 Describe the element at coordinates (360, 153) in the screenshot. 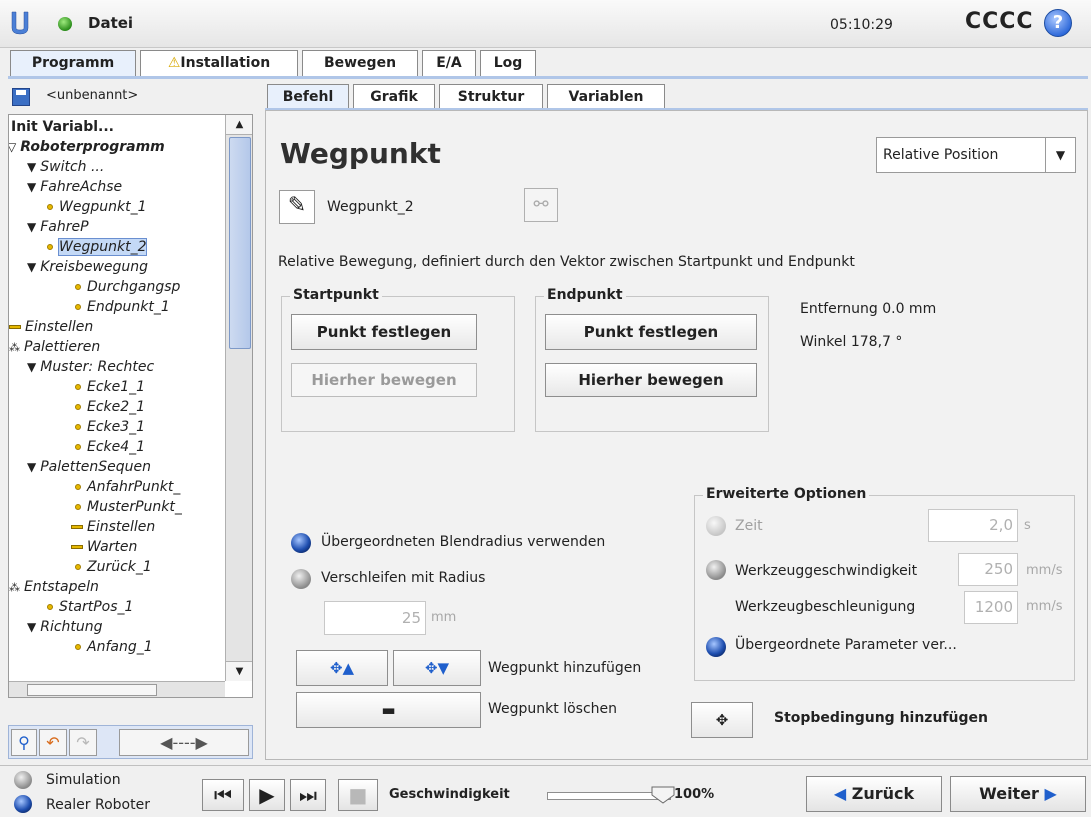

I see `page-title: Wegpunkt` at that location.